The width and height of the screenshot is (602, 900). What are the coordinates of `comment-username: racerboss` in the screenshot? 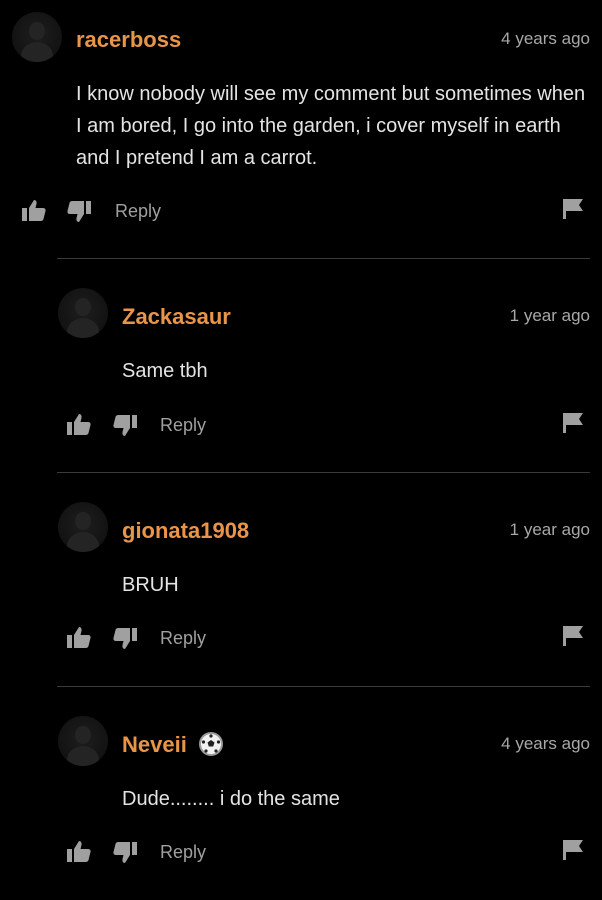 It's located at (128, 40).